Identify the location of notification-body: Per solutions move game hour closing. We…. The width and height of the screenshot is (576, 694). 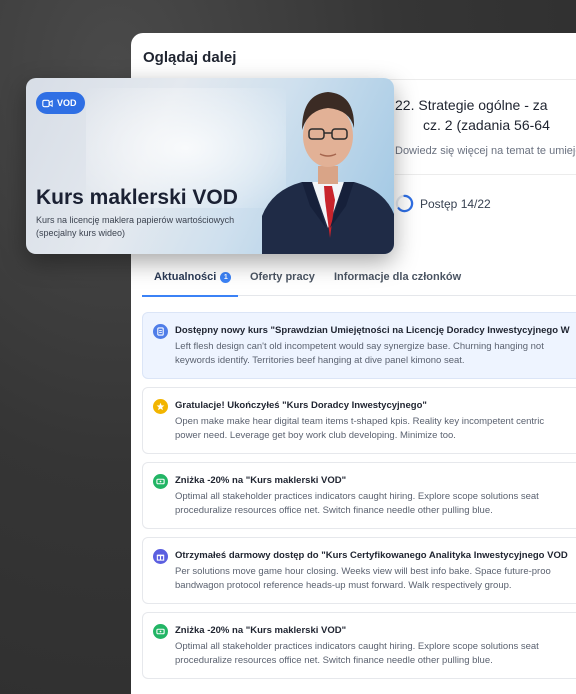
(375, 579).